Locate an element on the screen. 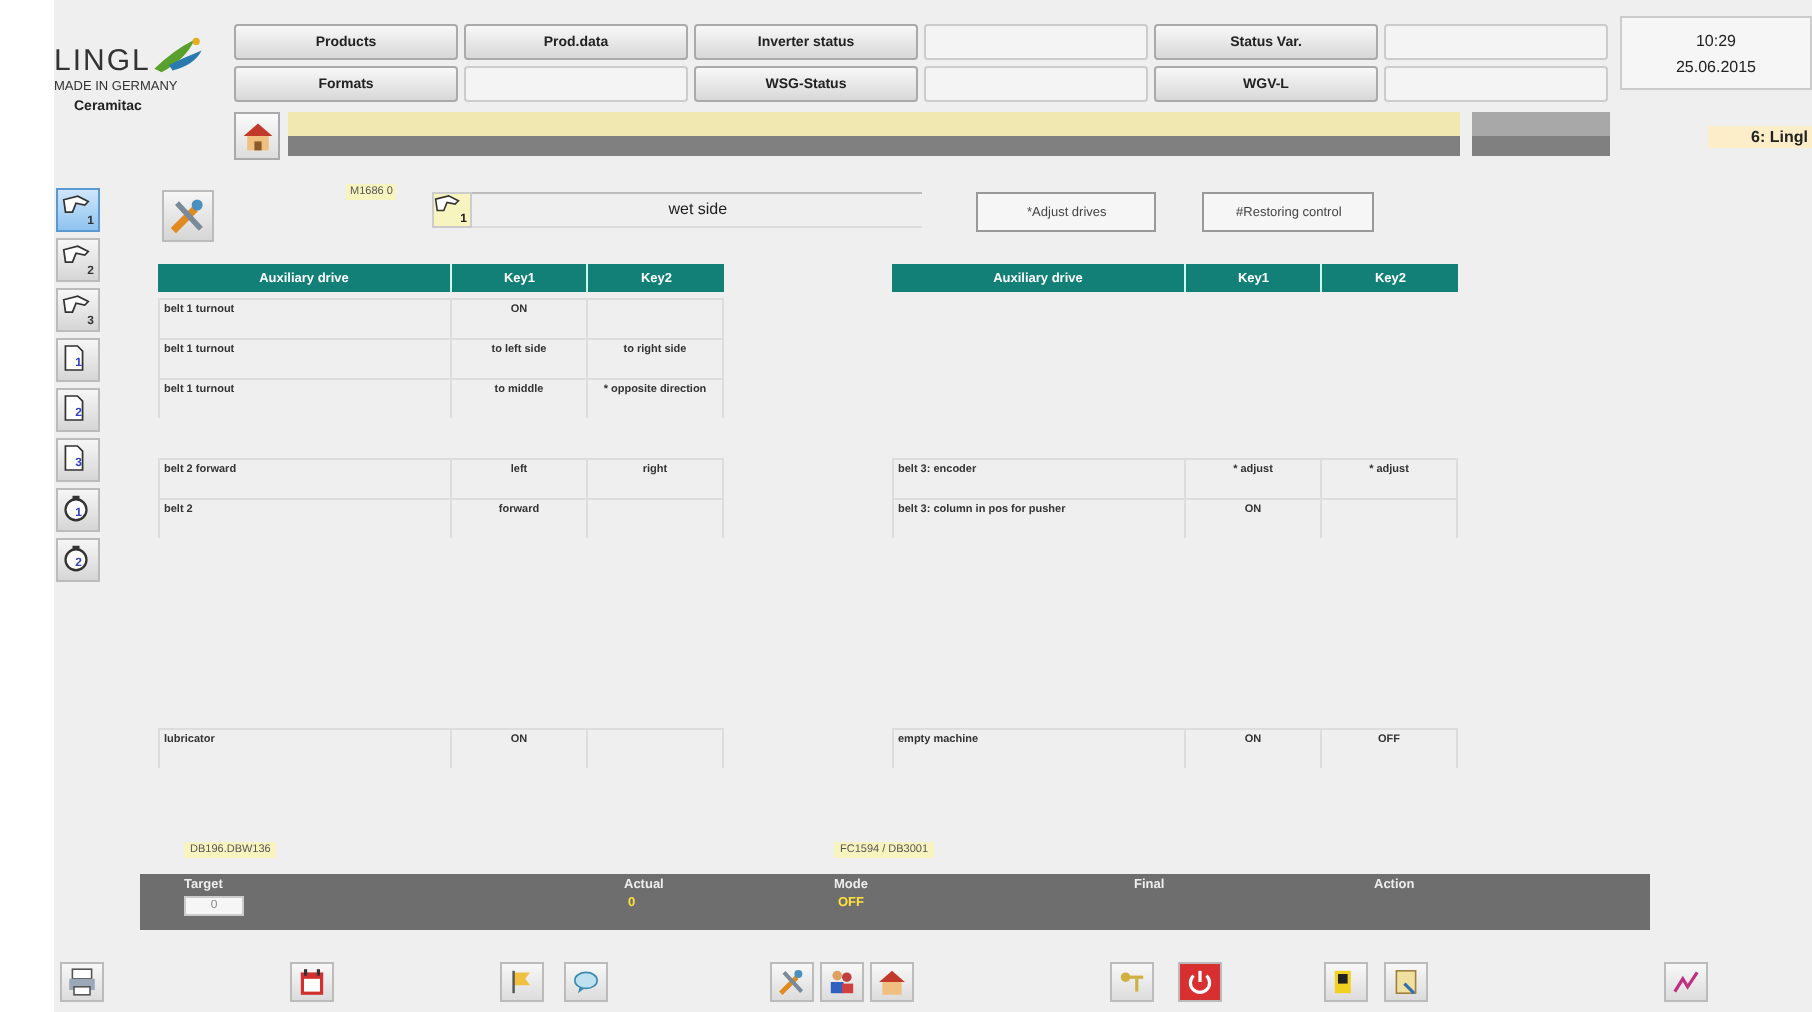 The width and height of the screenshot is (1812, 1012). signal-icon is located at coordinates (1686, 982).